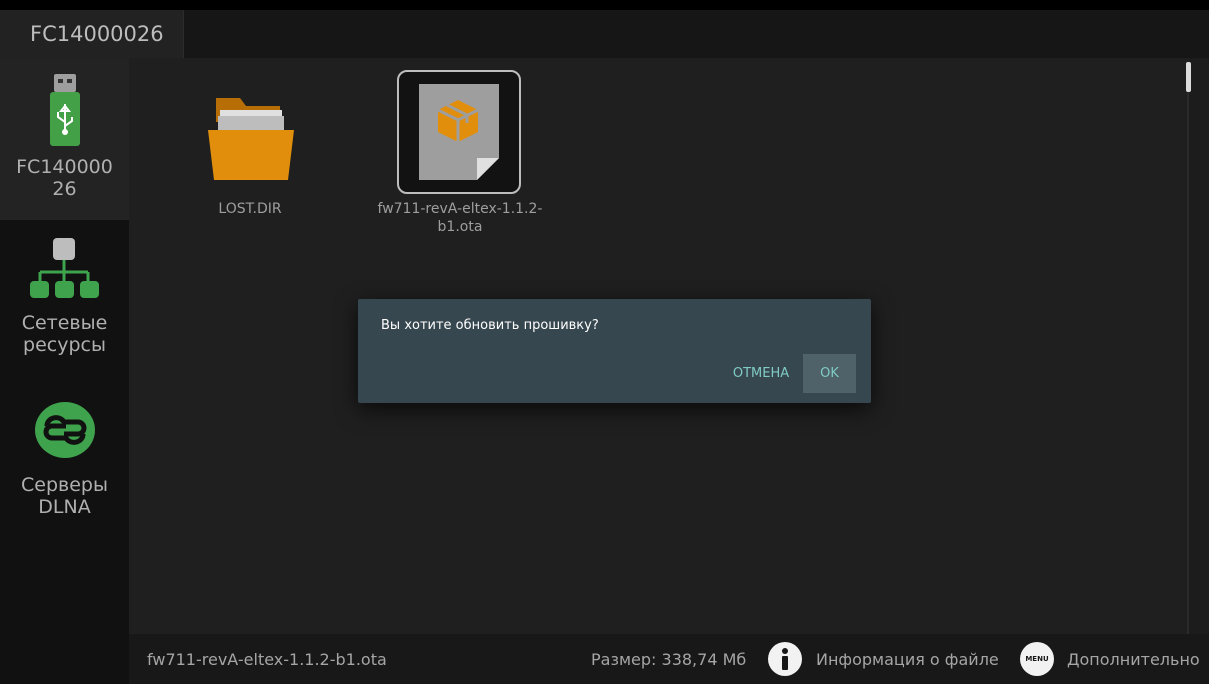 This screenshot has width=1209, height=684. What do you see at coordinates (829, 373) in the screenshot?
I see `ok-button: OK` at bounding box center [829, 373].